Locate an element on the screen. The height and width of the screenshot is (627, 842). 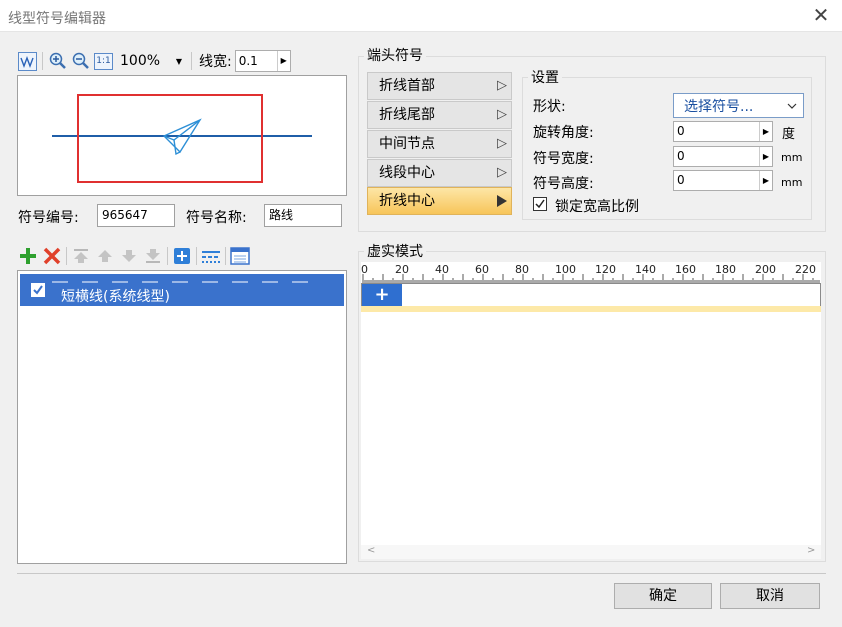
preview-toolbar: 1:1 100% ▼ 线宽: 0.1 ▶ is located at coordinates (154, 61).